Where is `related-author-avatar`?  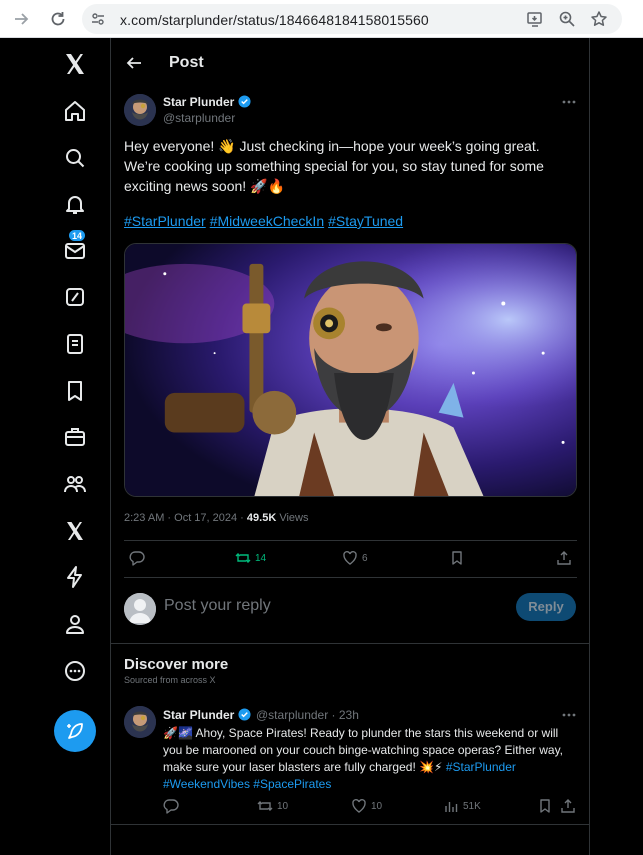 related-author-avatar is located at coordinates (140, 722).